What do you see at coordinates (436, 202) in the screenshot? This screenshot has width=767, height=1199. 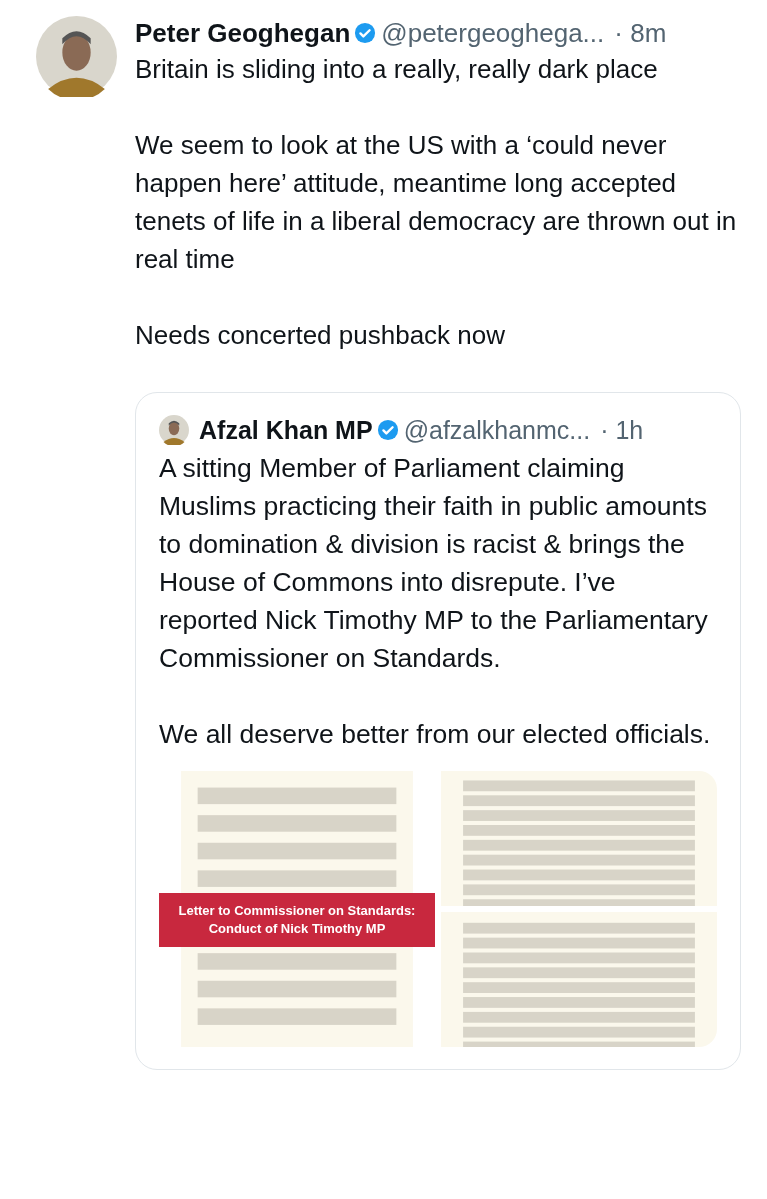 I see `post-text: We seem to look at the US with a ‘could never happen here’ attitude, meantime long accepted tenets of life in a liberal democracy are thrown out in real time` at bounding box center [436, 202].